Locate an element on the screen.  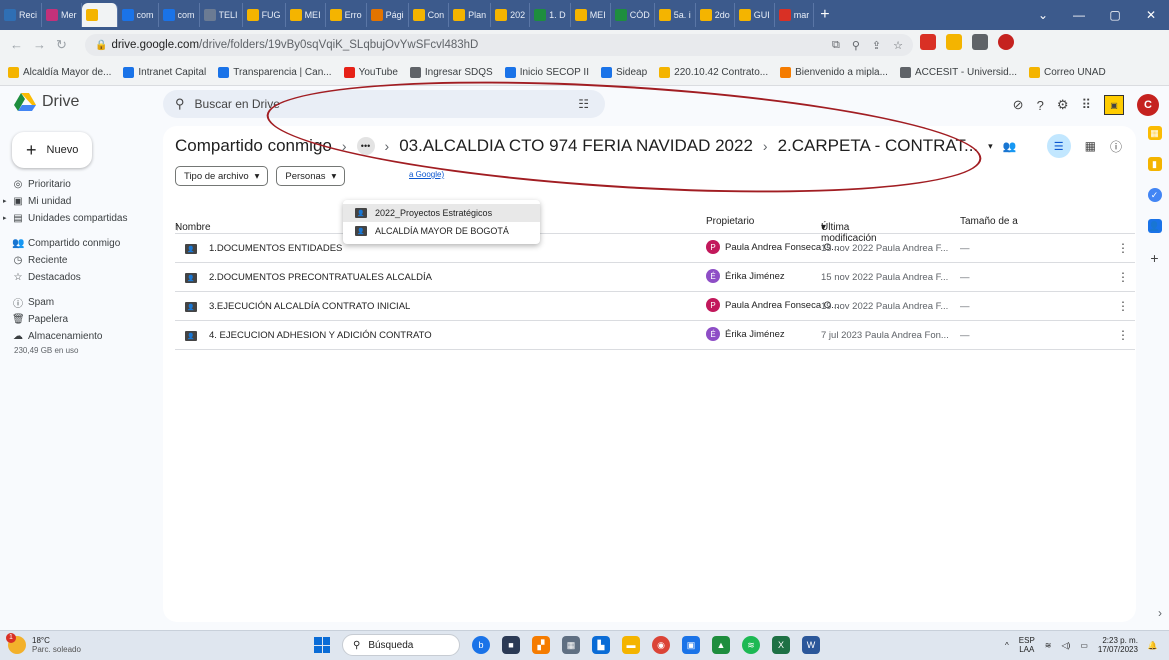
drive-logo: Drive is located at coordinates (46, 102).